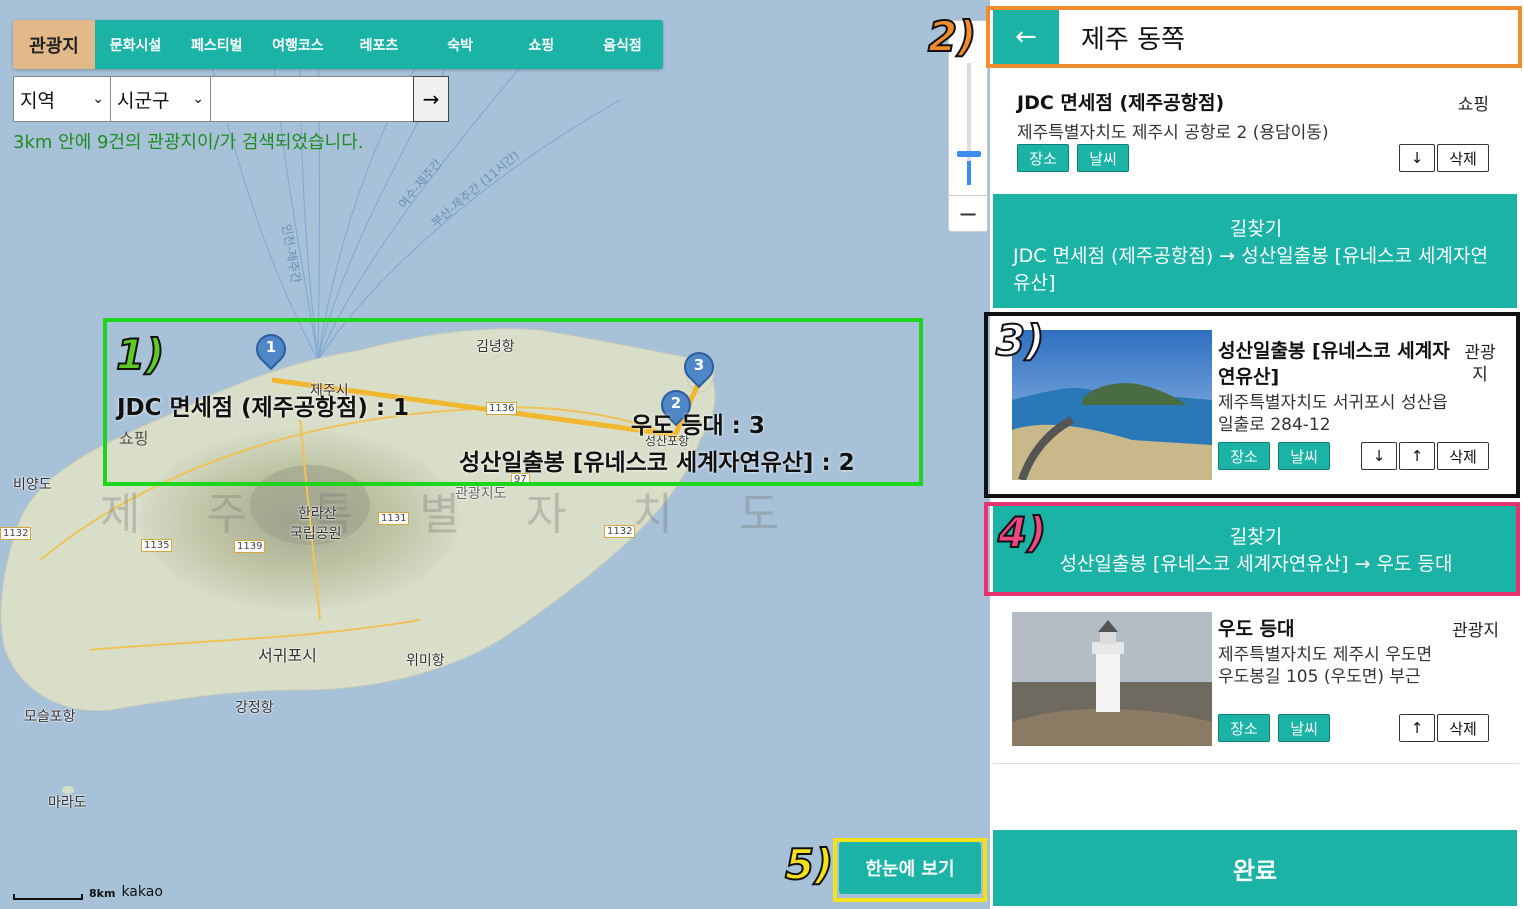  Describe the element at coordinates (50, 717) in the screenshot. I see `place-label: 모슬포항` at that location.